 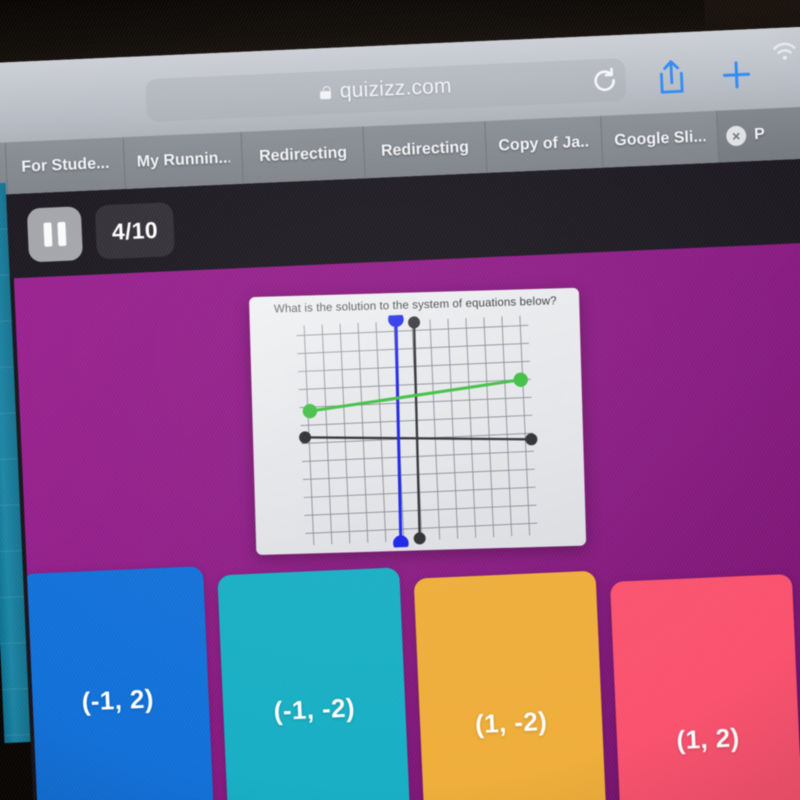 What do you see at coordinates (784, 50) in the screenshot?
I see `wifi-icon` at bounding box center [784, 50].